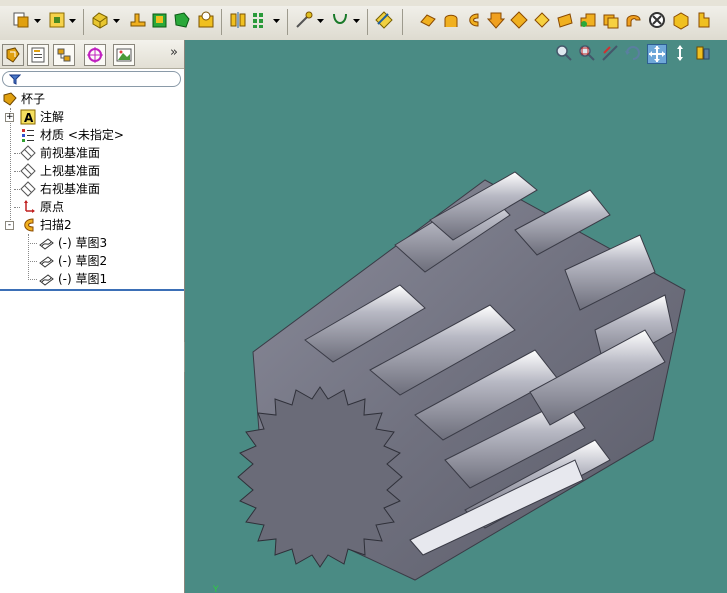 The height and width of the screenshot is (593, 727). Describe the element at coordinates (28, 135) in the screenshot. I see `material-icon` at that location.